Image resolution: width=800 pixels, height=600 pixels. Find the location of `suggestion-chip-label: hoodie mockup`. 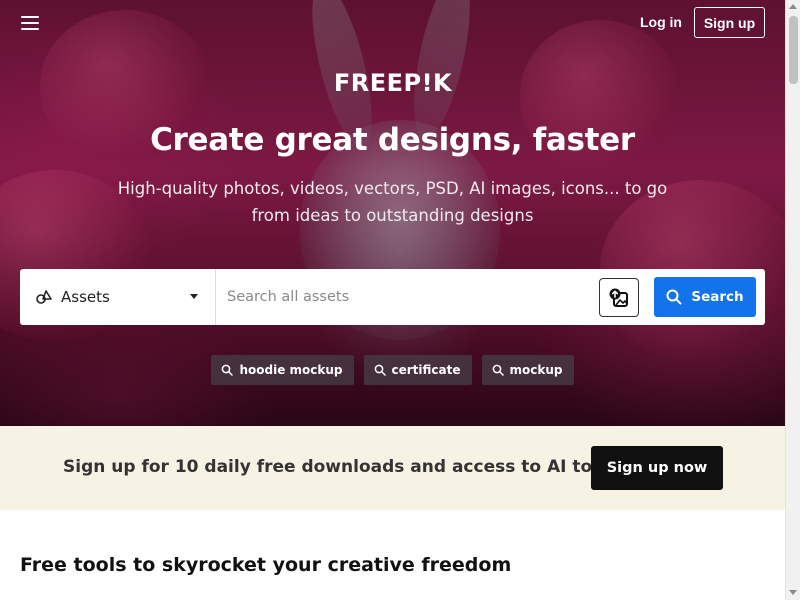

suggestion-chip-label: hoodie mockup is located at coordinates (291, 370).